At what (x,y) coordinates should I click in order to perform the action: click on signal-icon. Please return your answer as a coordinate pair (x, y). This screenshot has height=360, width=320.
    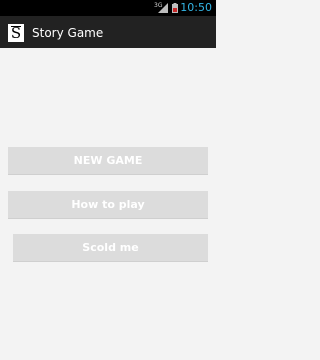
    Looking at the image, I should click on (163, 8).